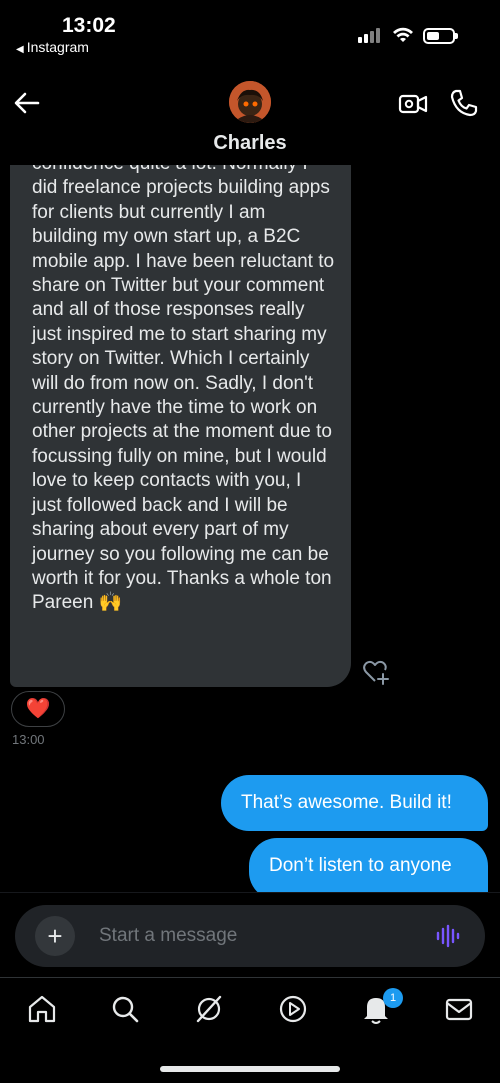  What do you see at coordinates (293, 1009) in the screenshot?
I see `video-icon` at bounding box center [293, 1009].